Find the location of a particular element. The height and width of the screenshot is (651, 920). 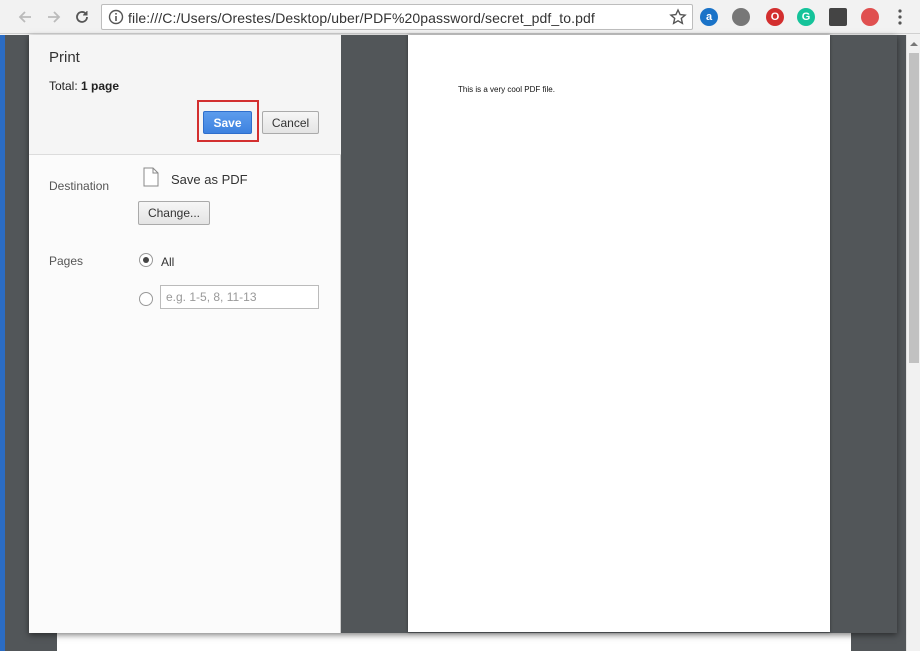

underlying-page is located at coordinates (454, 642).